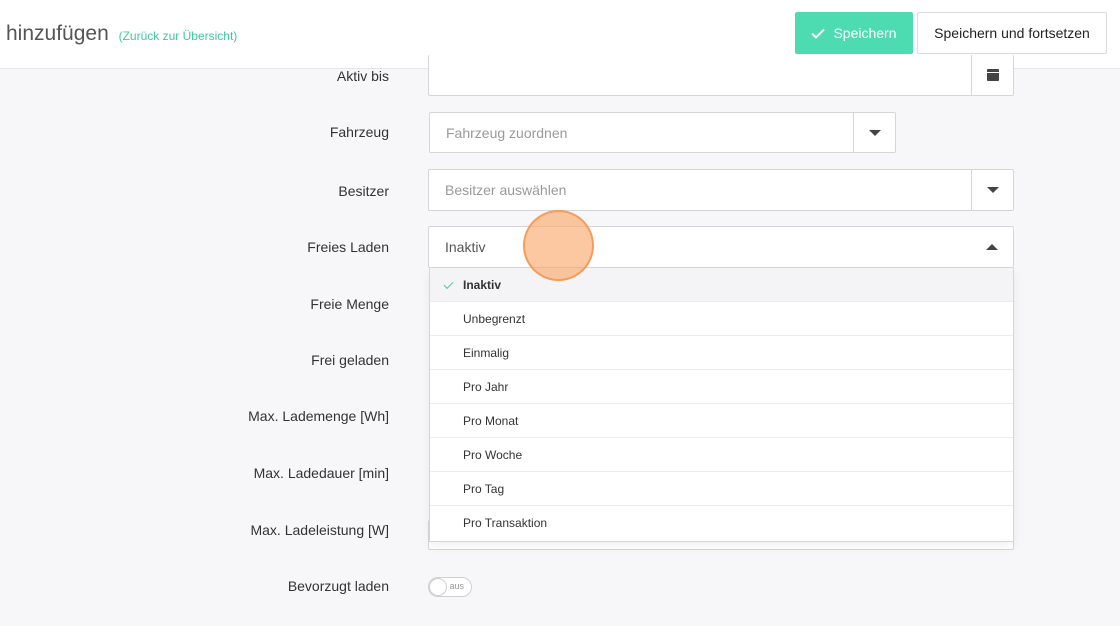  What do you see at coordinates (721, 190) in the screenshot?
I see `besitzer-select: Besitzer auswählen` at bounding box center [721, 190].